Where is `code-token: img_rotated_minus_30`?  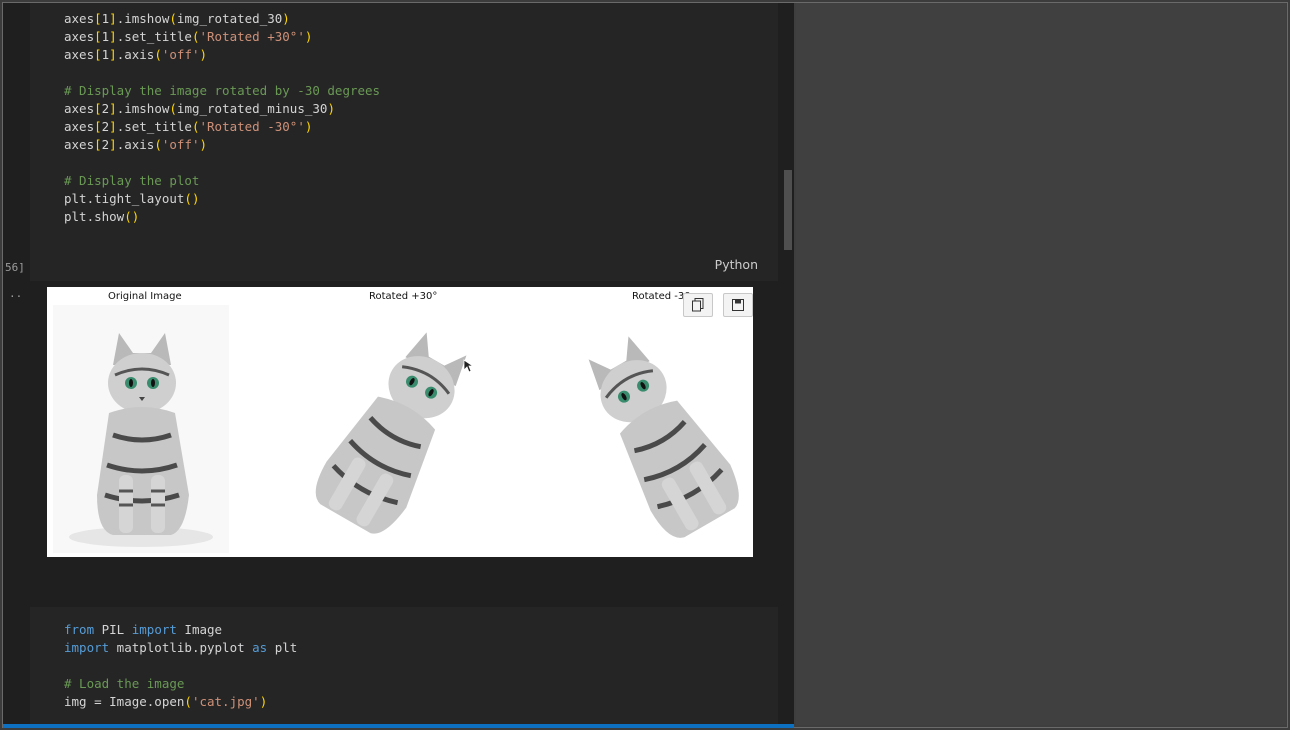 code-token: img_rotated_minus_30 is located at coordinates (252, 108).